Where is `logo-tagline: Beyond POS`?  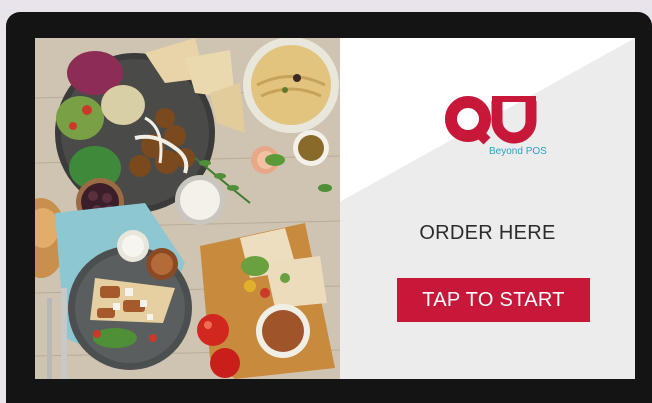 logo-tagline: Beyond POS is located at coordinates (518, 151).